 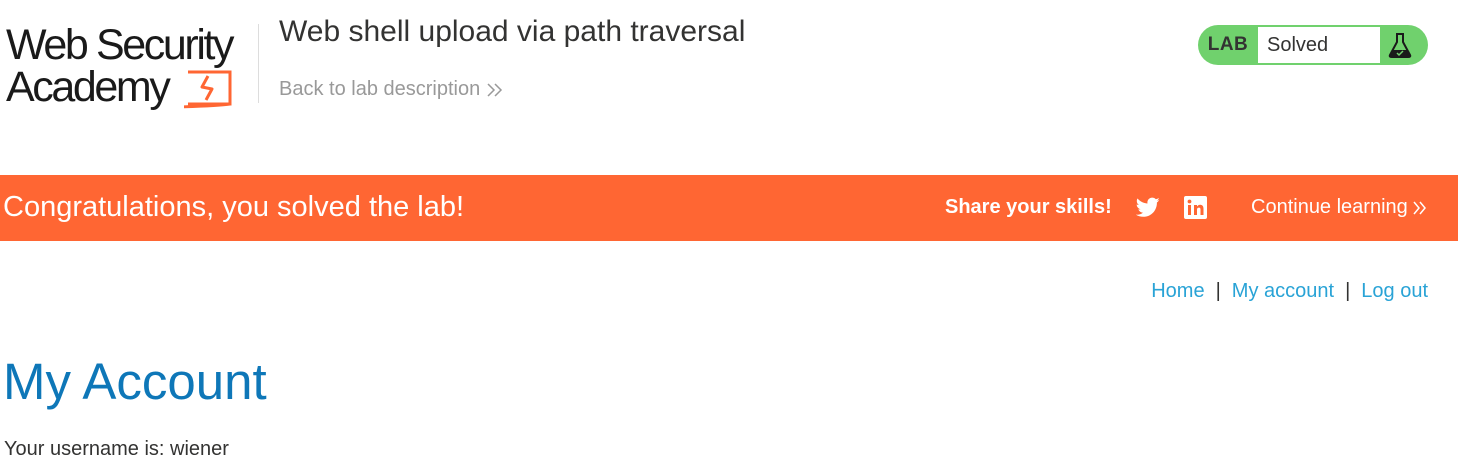 I want to click on lab-title: Web shell upload via path traversal, so click(x=512, y=31).